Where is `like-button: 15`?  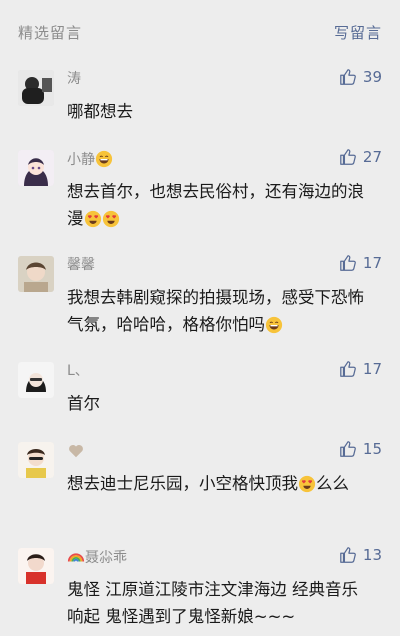
like-button: 15 is located at coordinates (360, 449).